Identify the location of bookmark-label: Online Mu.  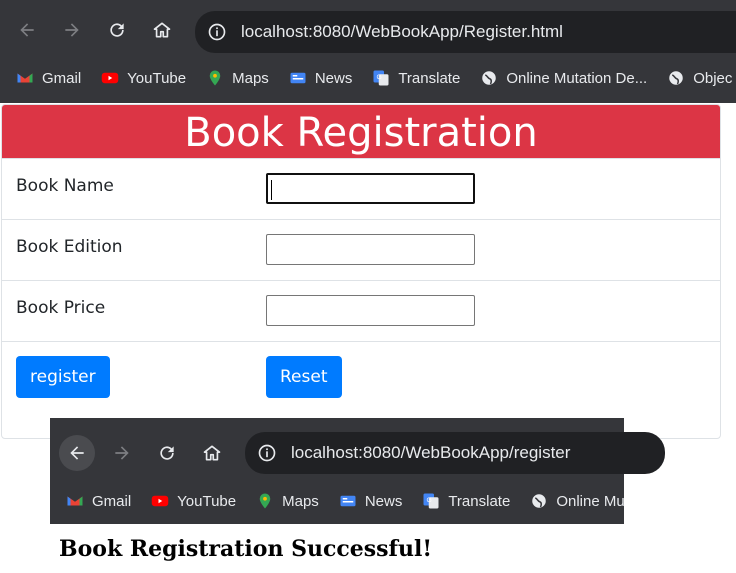
(590, 501).